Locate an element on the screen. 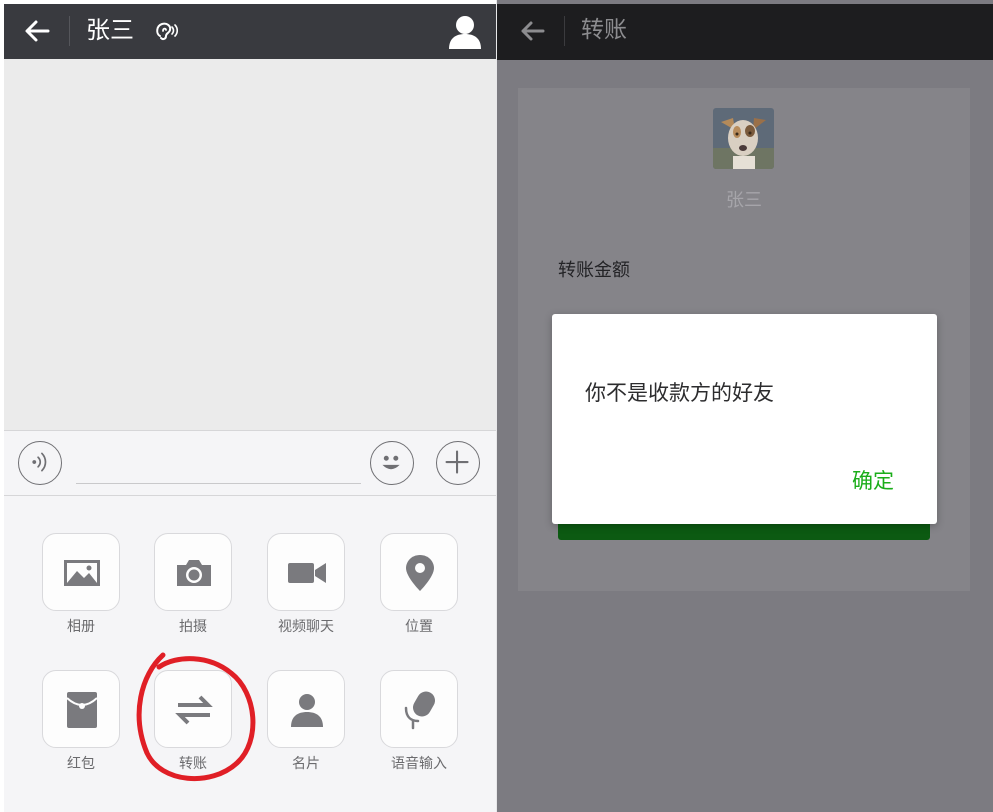 This screenshot has width=993, height=812. more-functions-button is located at coordinates (458, 463).